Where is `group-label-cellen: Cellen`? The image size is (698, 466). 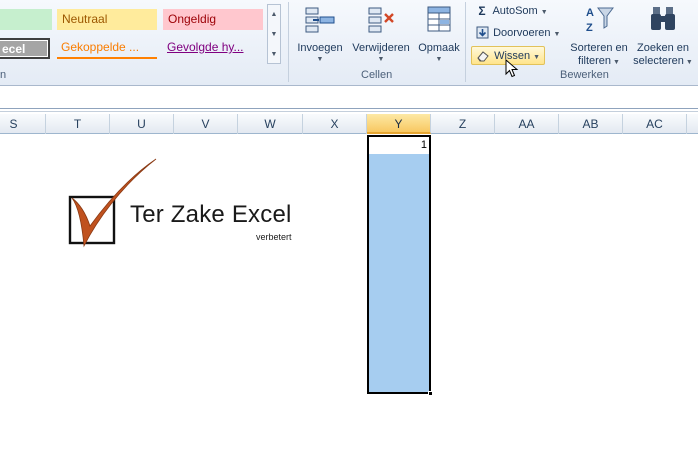
group-label-cellen: Cellen is located at coordinates (377, 75).